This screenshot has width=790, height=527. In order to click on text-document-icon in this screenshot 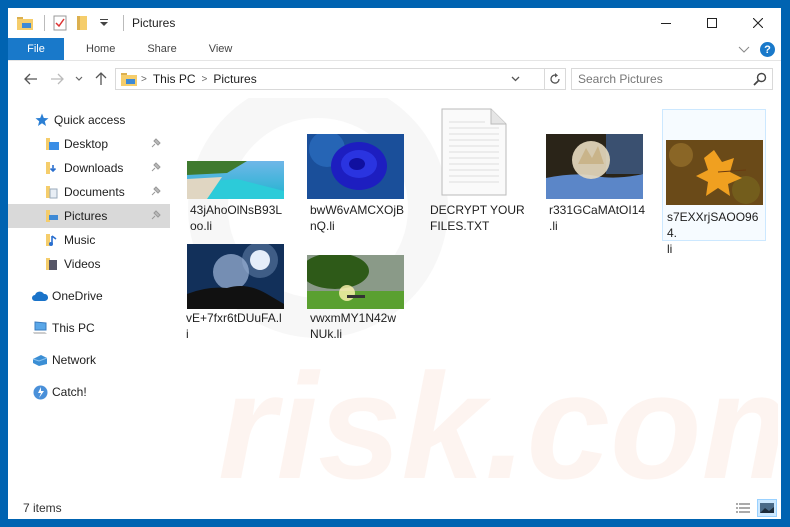, I will do `click(474, 152)`.